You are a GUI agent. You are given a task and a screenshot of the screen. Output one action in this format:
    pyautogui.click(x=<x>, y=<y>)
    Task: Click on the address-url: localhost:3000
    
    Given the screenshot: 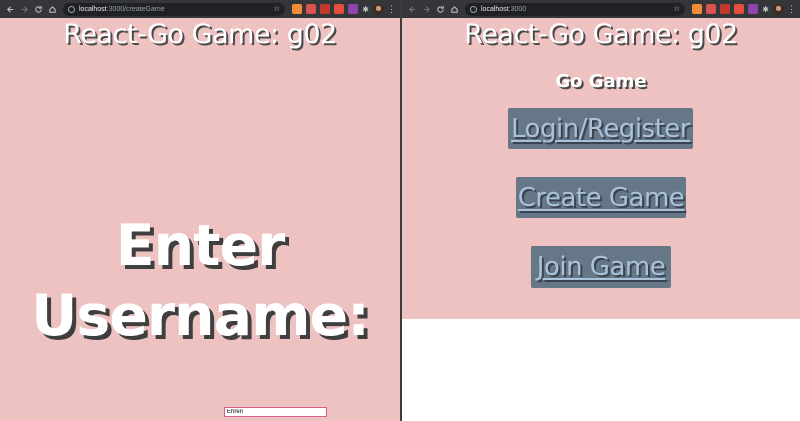 What is the action you would take?
    pyautogui.click(x=503, y=9)
    